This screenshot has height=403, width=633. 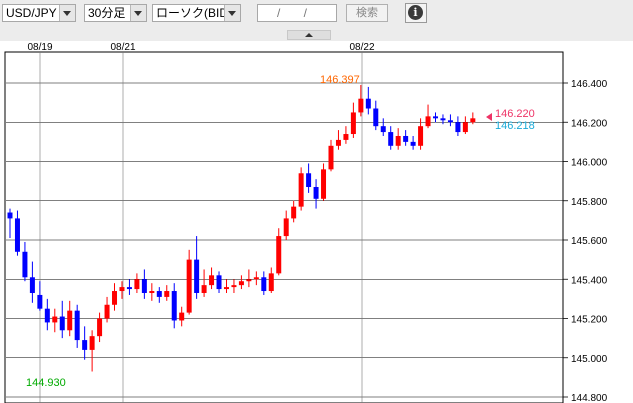 I want to click on y-tick-label: 145.000, so click(x=589, y=359).